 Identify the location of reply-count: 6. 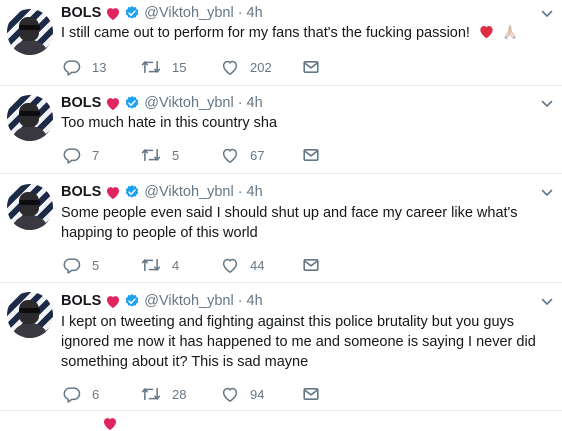
(96, 394).